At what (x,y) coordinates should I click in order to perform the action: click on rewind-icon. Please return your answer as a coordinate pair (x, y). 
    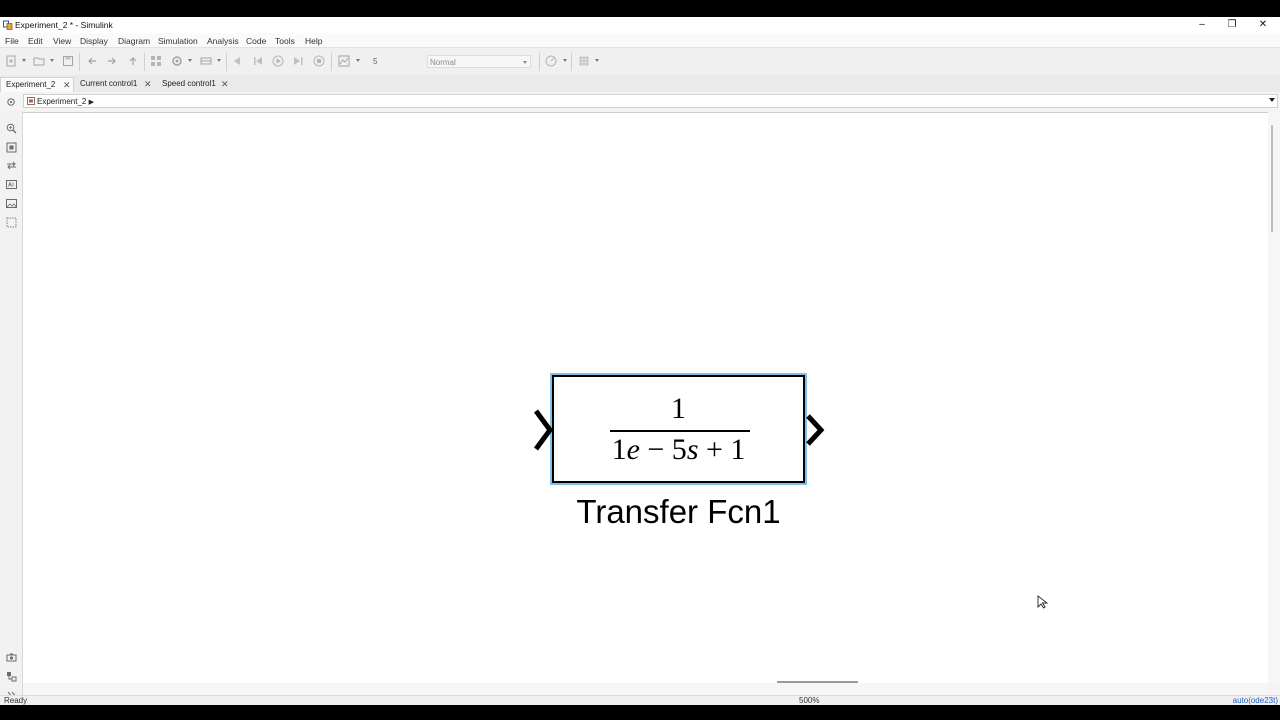
    Looking at the image, I should click on (258, 61).